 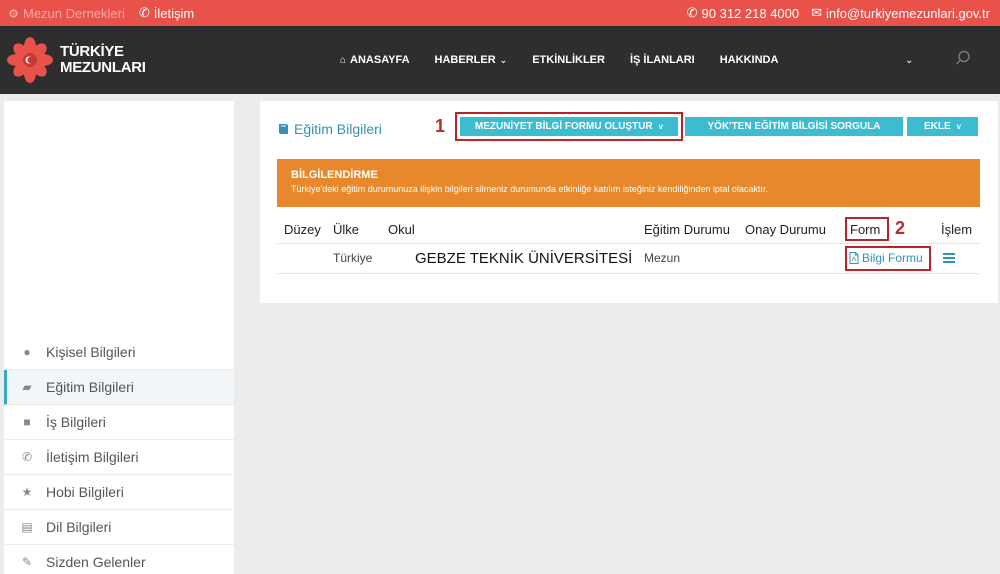 I want to click on nav-hakkinda-label: HAKKINDA, so click(x=749, y=60).